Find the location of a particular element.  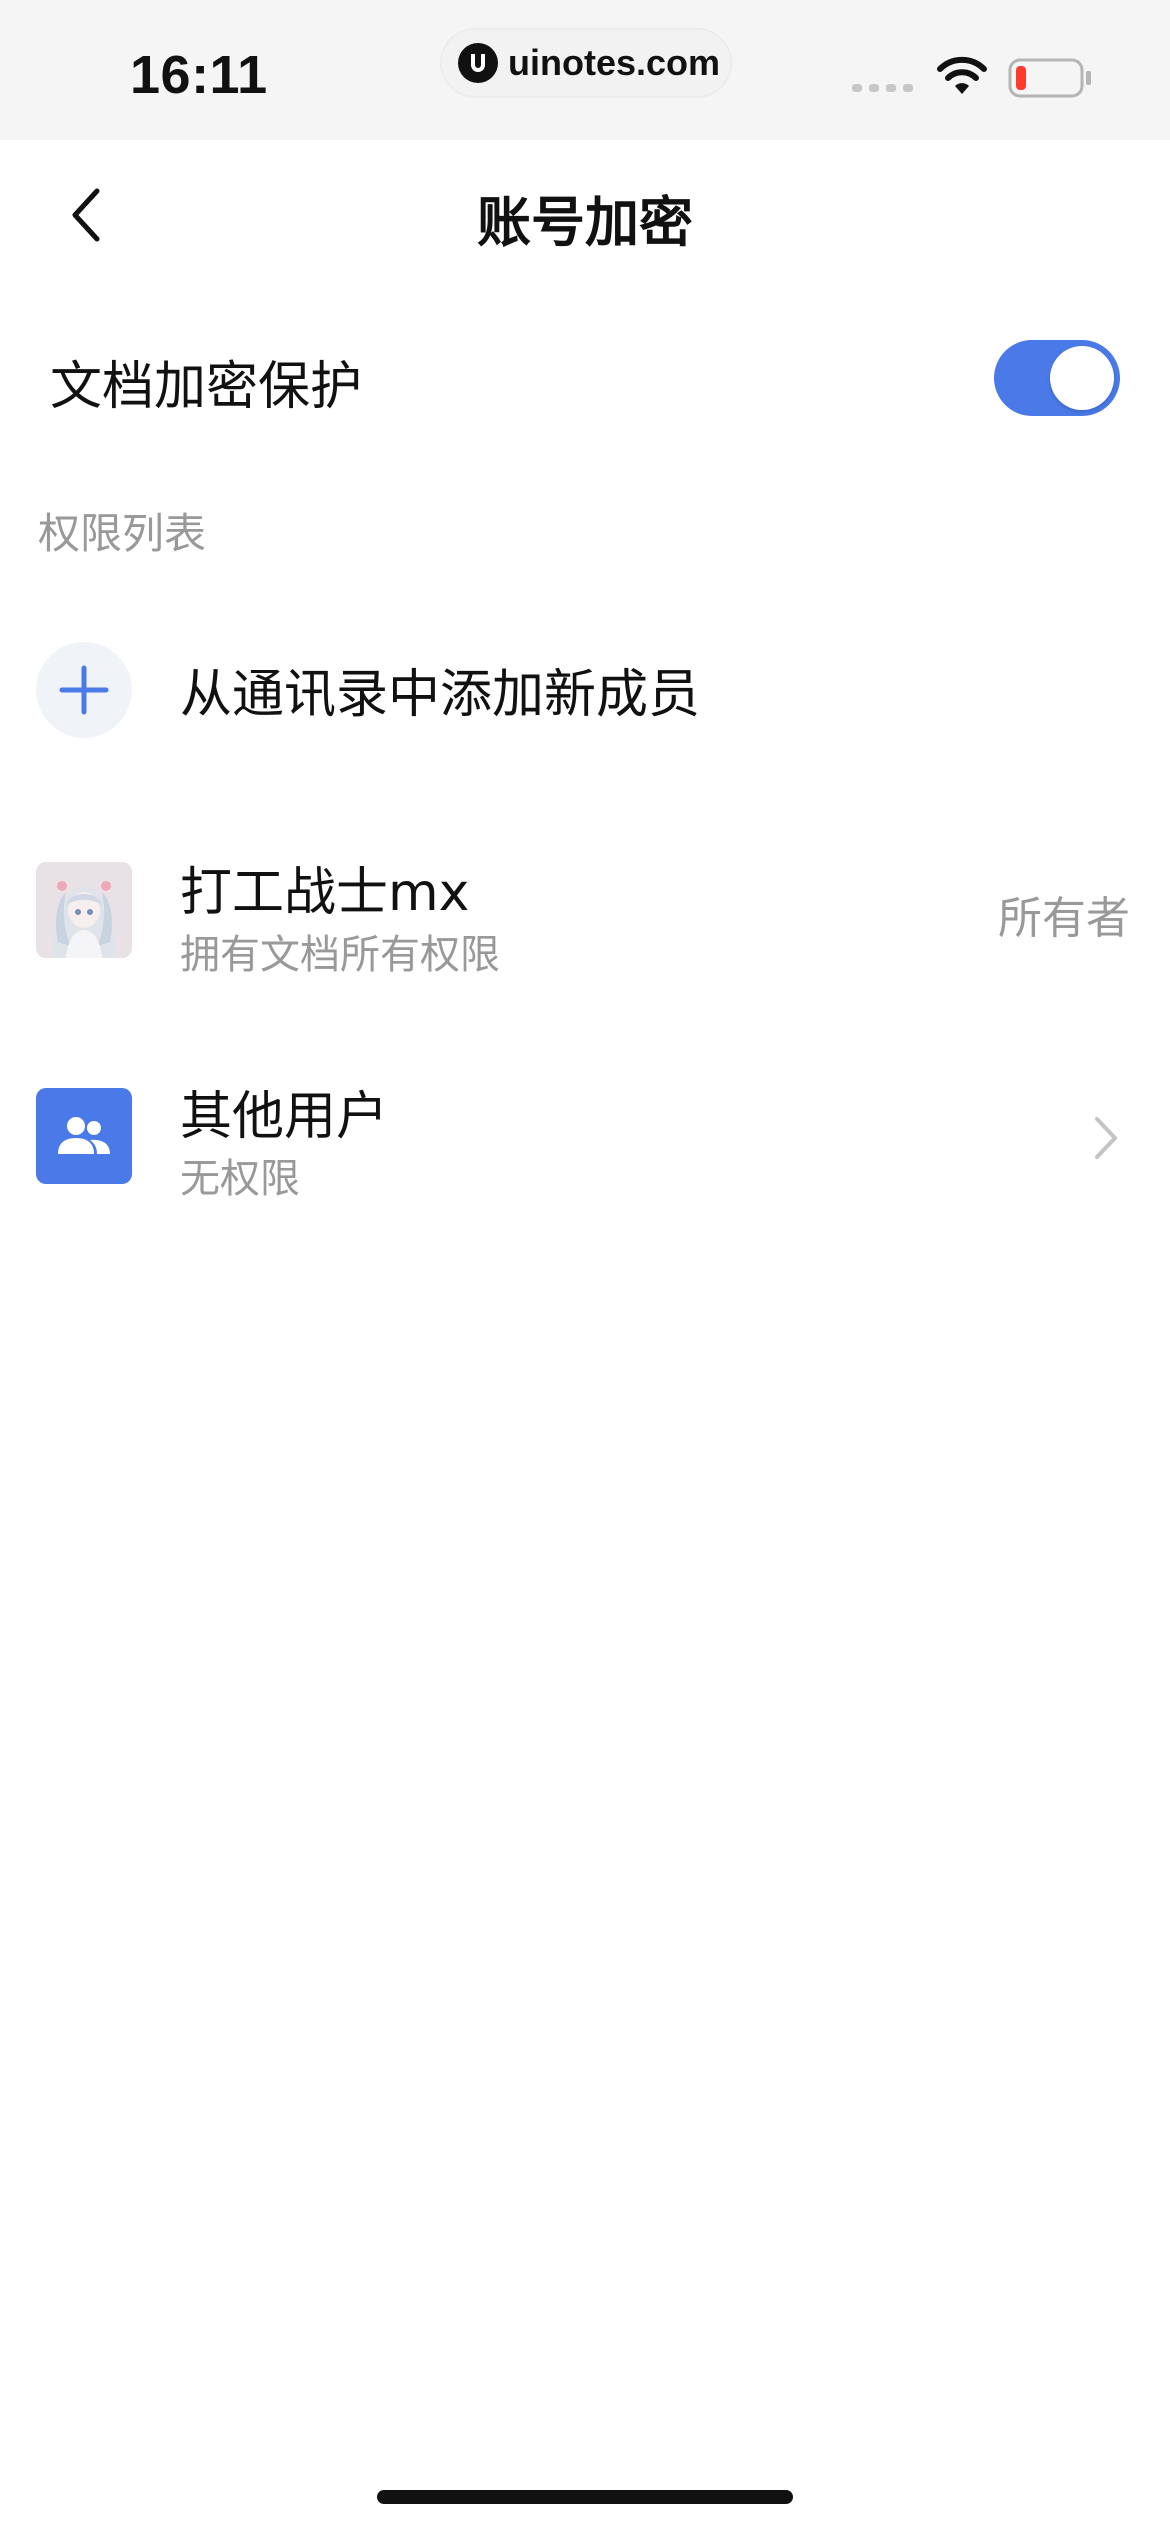

member-name: 其他用户 is located at coordinates (284, 1117).